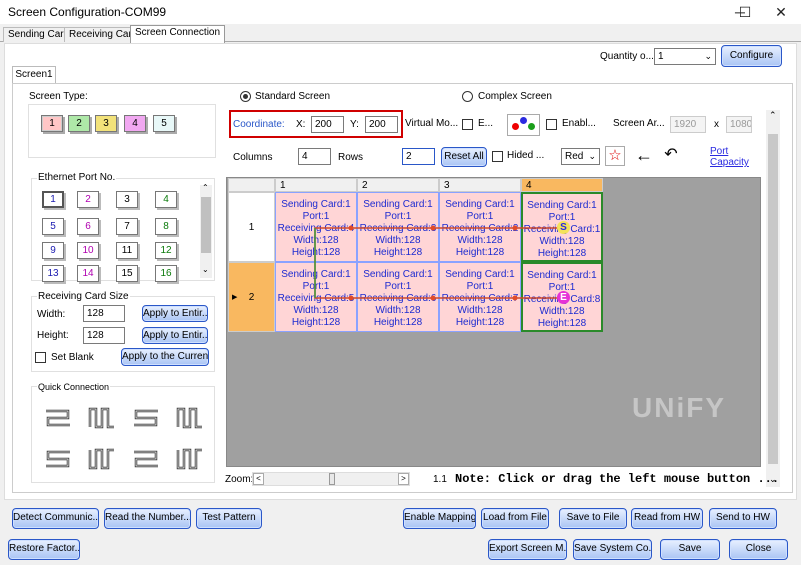 Image resolution: width=801 pixels, height=565 pixels. Describe the element at coordinates (239, 479) in the screenshot. I see `zoom-label: Zoom:` at that location.